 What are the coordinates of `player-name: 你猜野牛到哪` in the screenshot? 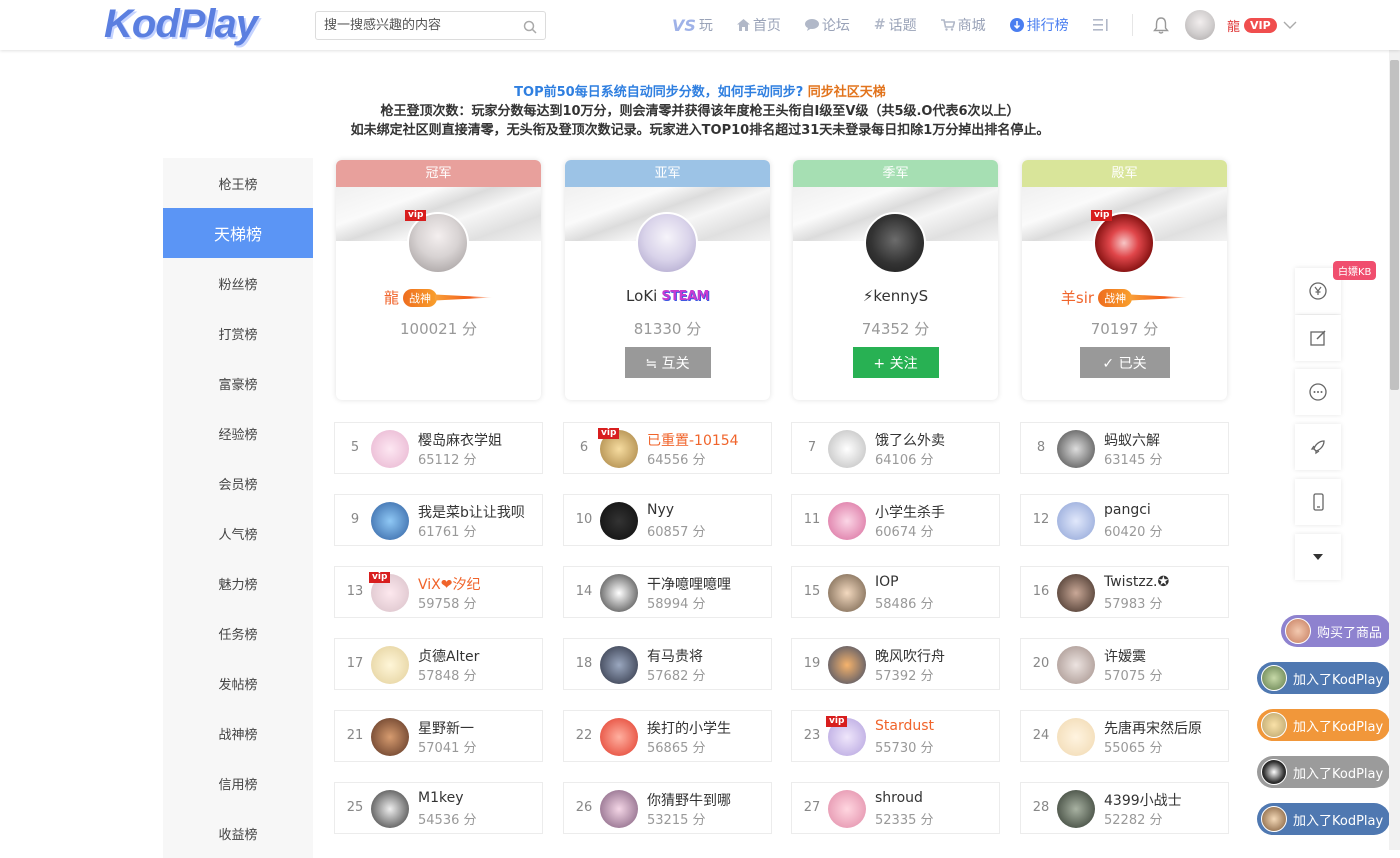 It's located at (689, 800).